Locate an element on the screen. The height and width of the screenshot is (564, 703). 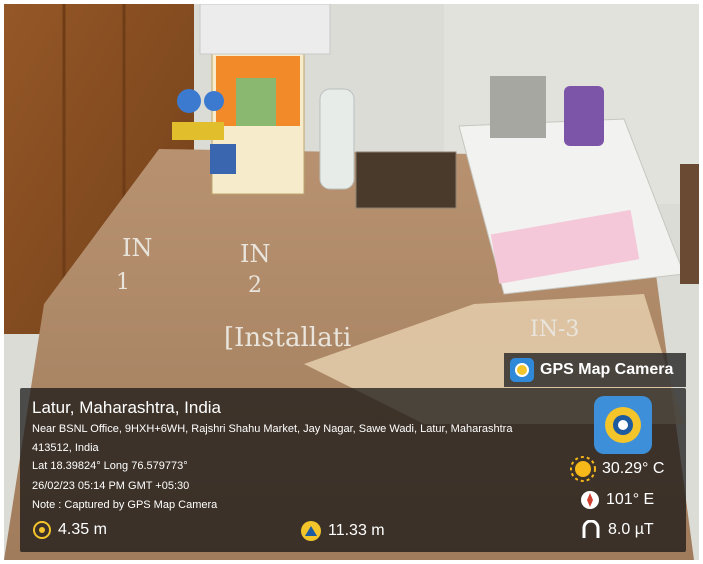
chalk-installation: [Installati is located at coordinates (287, 338).